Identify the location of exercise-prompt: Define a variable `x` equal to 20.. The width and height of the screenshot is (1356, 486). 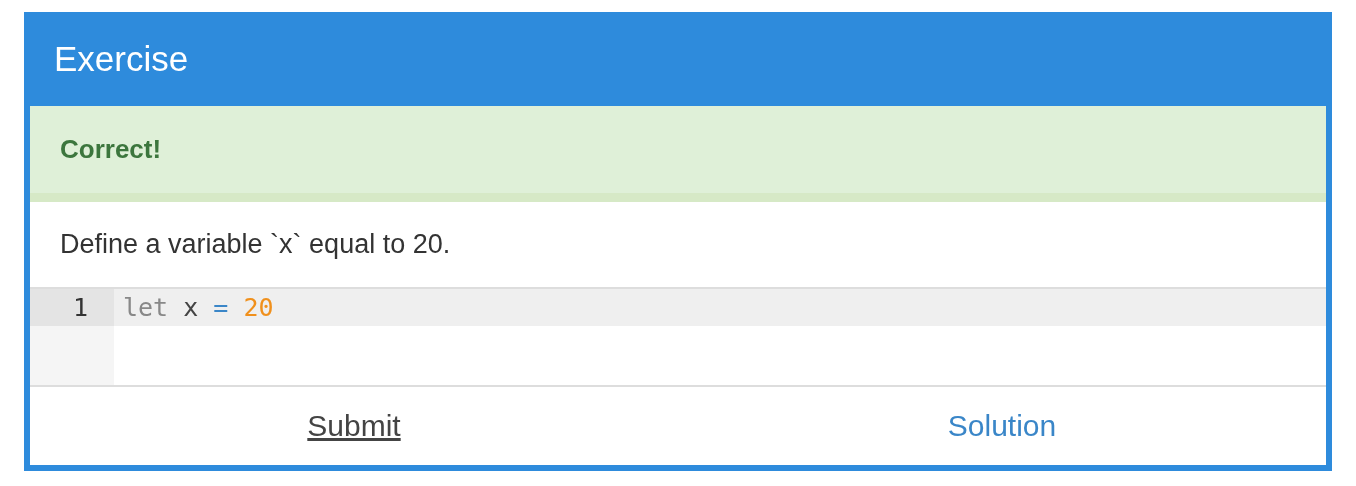
(255, 244).